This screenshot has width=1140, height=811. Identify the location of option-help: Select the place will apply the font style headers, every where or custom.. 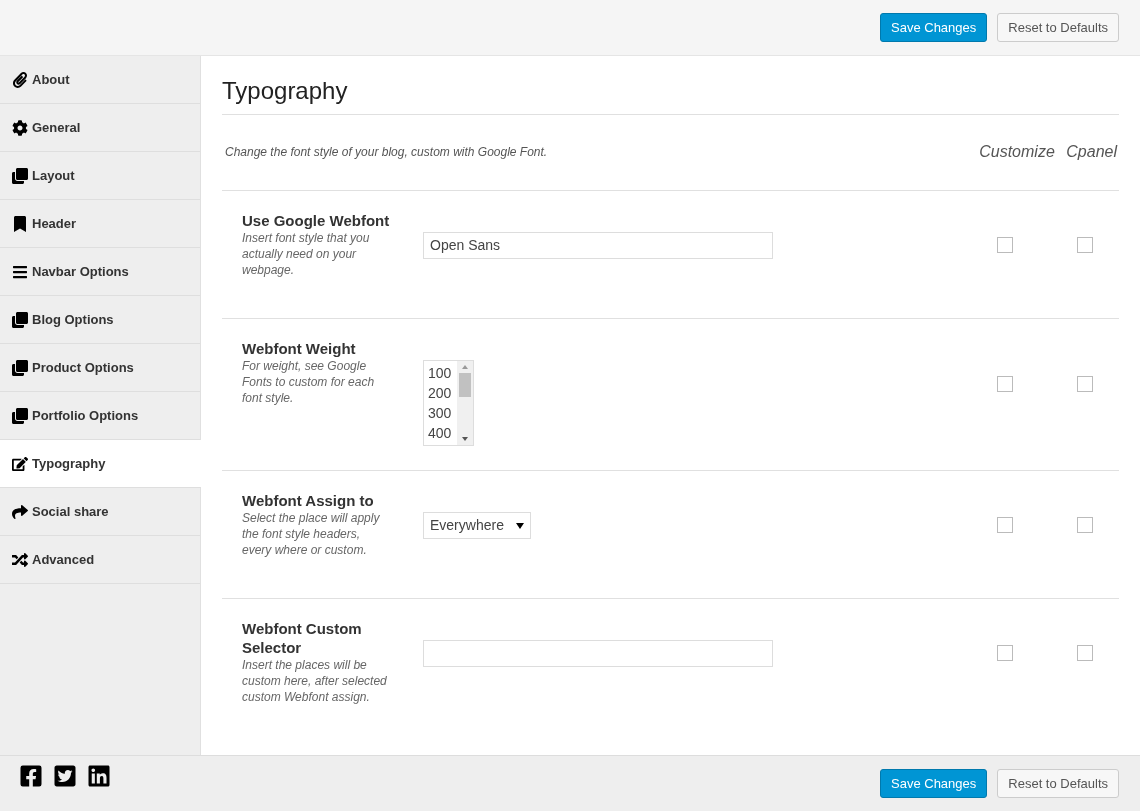
(311, 534).